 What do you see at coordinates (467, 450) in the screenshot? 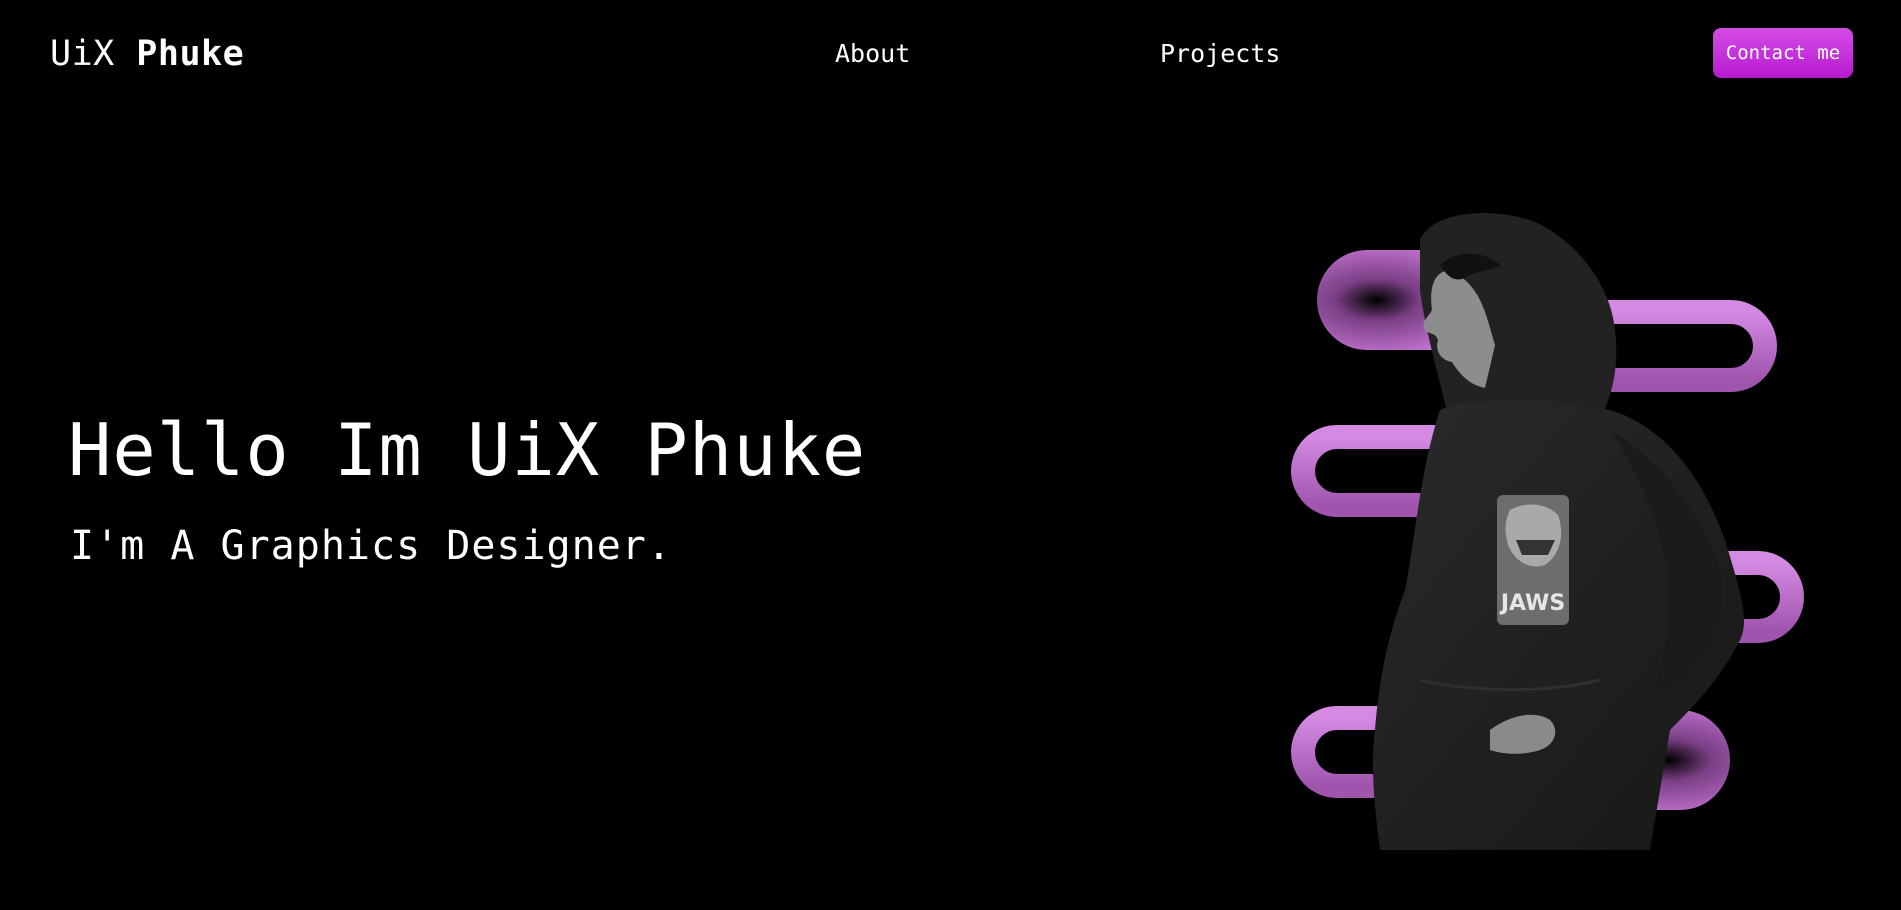
I see `hero-title: Hello Im UiX Phuke` at bounding box center [467, 450].